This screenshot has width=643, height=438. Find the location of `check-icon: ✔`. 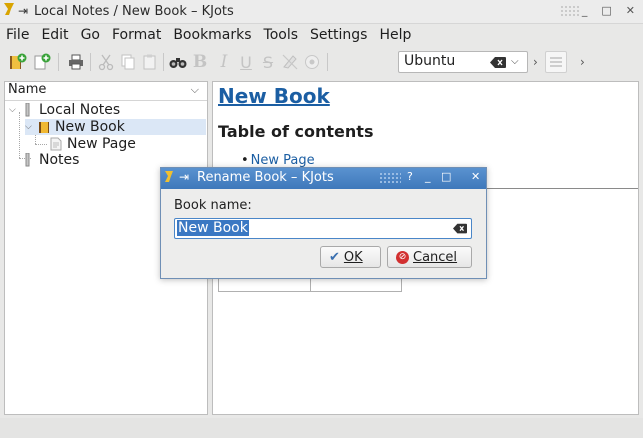

check-icon: ✔ is located at coordinates (334, 257).